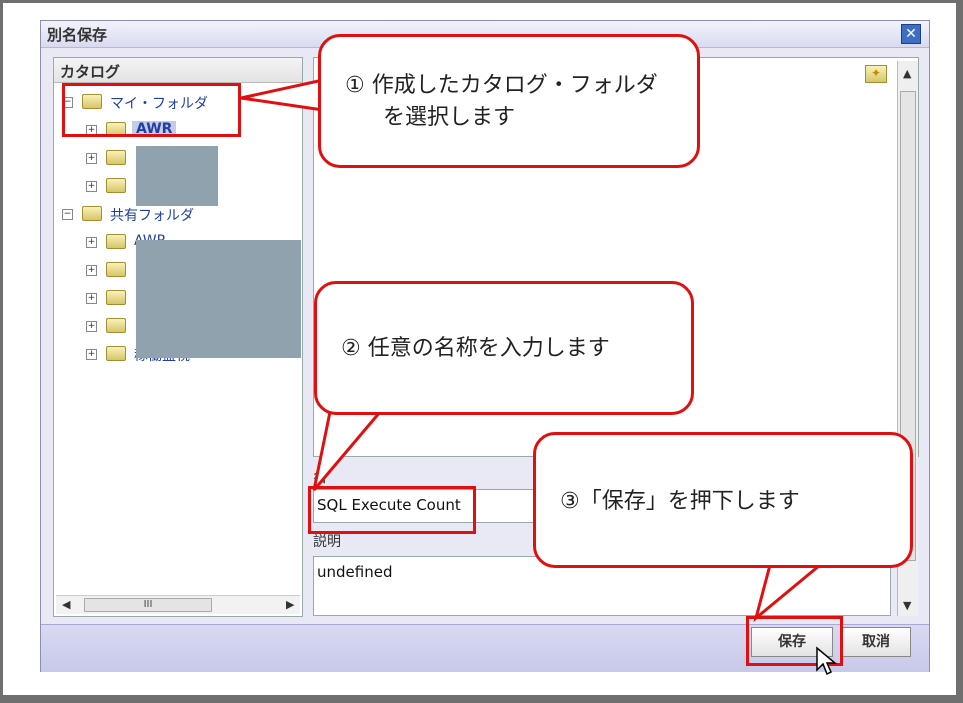  What do you see at coordinates (475, 348) in the screenshot?
I see `callout-2-text: ② 任意の名称を入力します` at bounding box center [475, 348].